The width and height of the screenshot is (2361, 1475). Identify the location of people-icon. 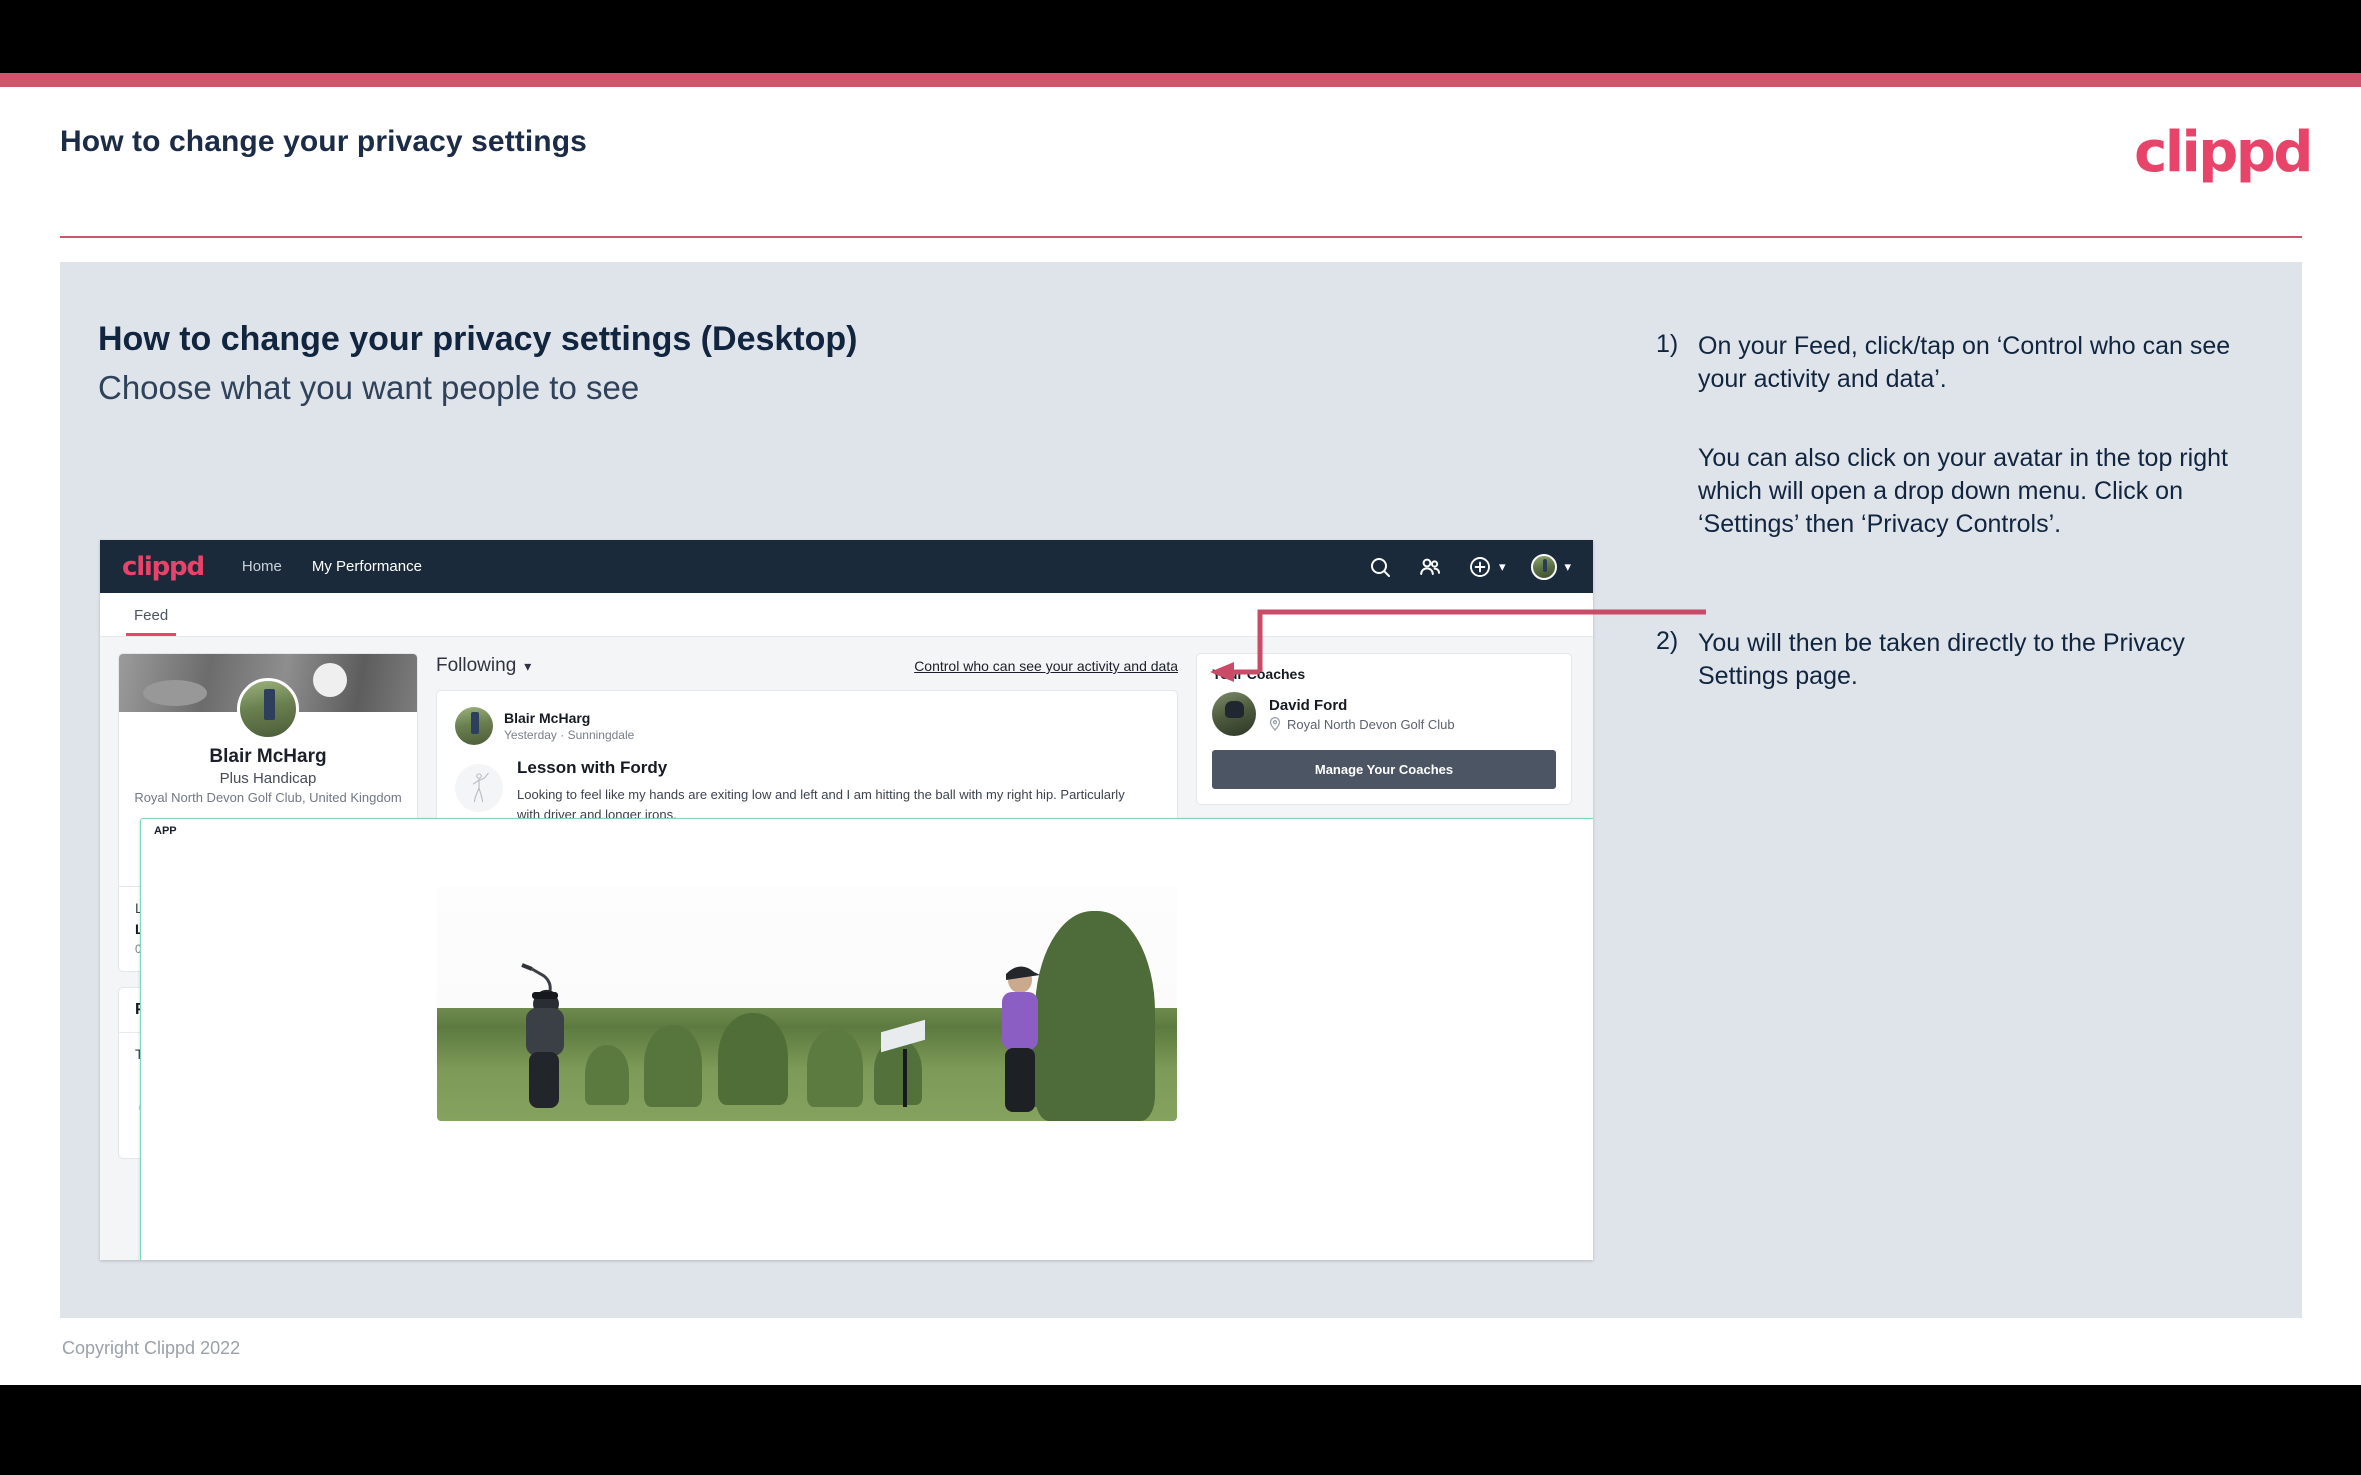
(1430, 567).